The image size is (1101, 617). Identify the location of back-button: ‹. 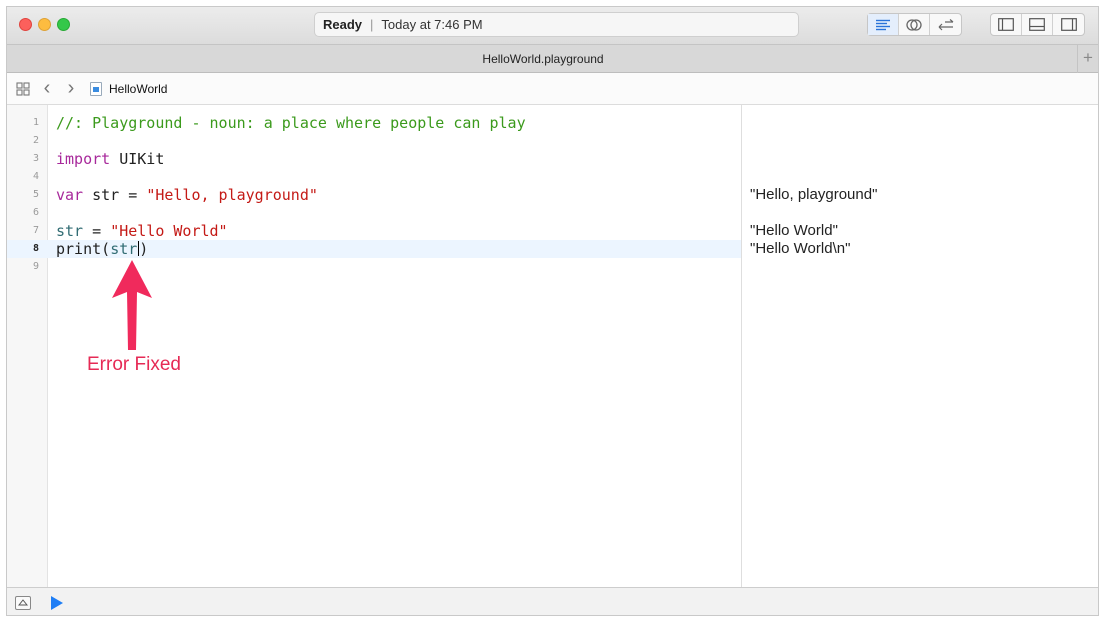
(47, 88).